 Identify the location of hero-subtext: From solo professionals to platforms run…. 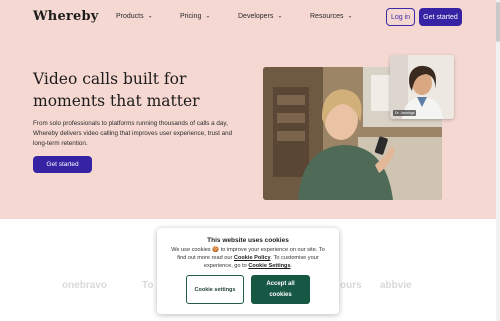
(133, 133).